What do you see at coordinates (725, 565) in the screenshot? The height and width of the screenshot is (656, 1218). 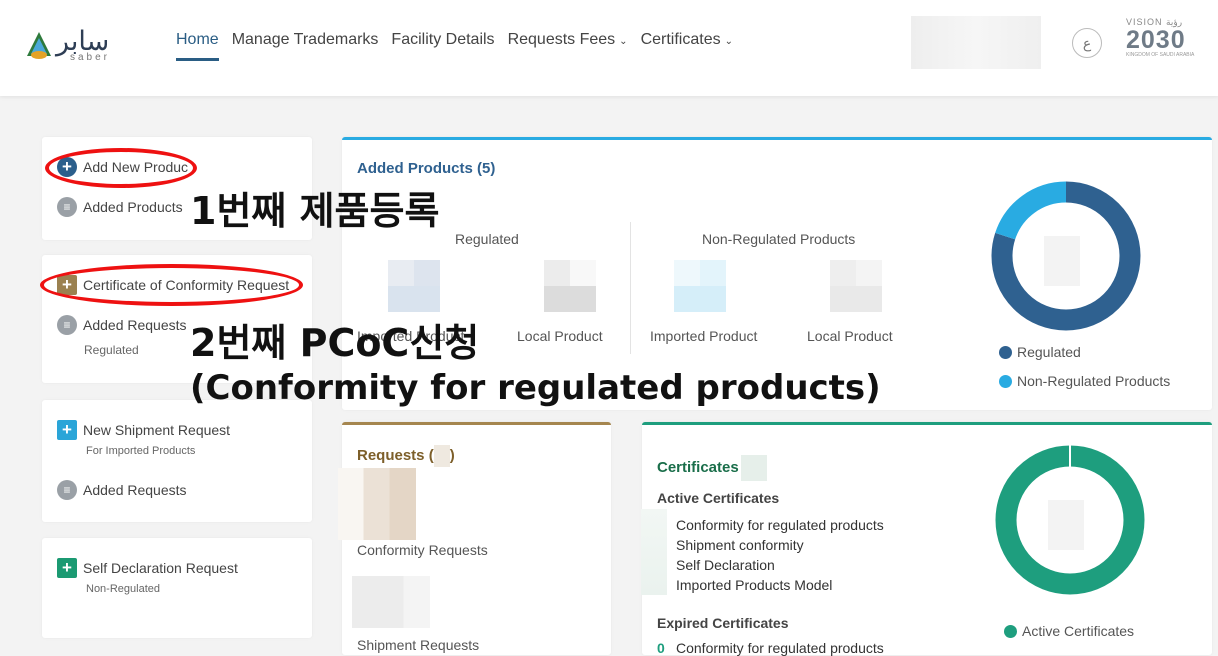 I see `active-cert-self-declaration: Self Declaration` at bounding box center [725, 565].